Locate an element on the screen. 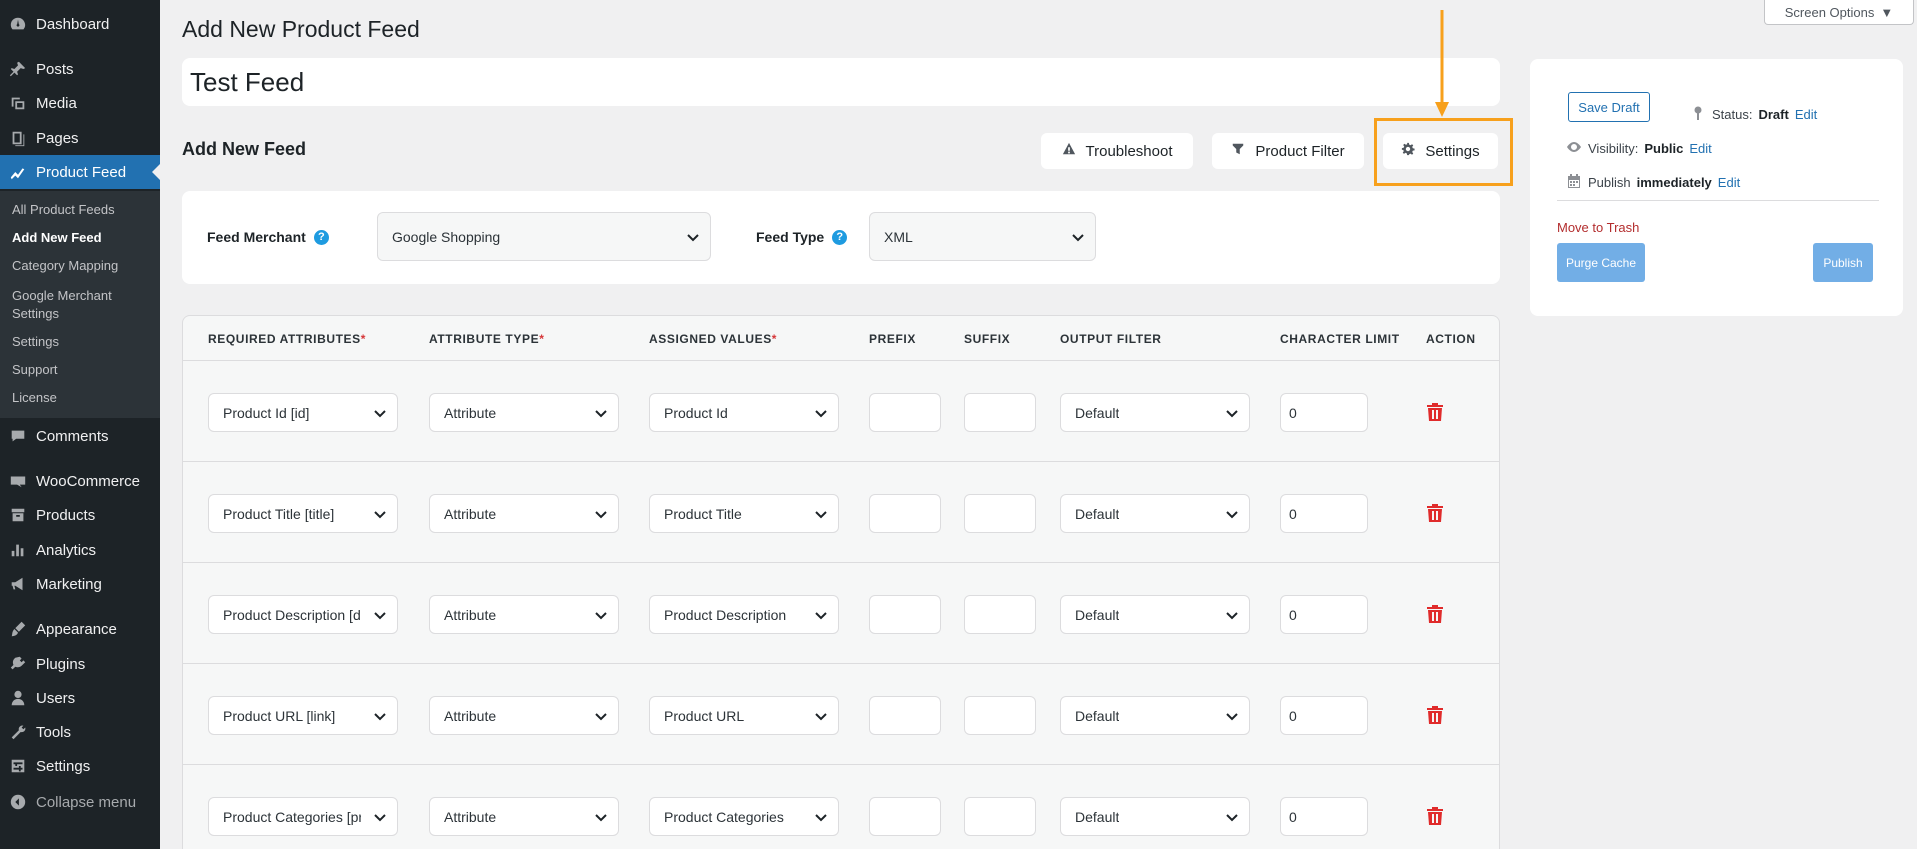 Image resolution: width=1917 pixels, height=849 pixels. assigned-value-select: Product Id is located at coordinates (744, 412).